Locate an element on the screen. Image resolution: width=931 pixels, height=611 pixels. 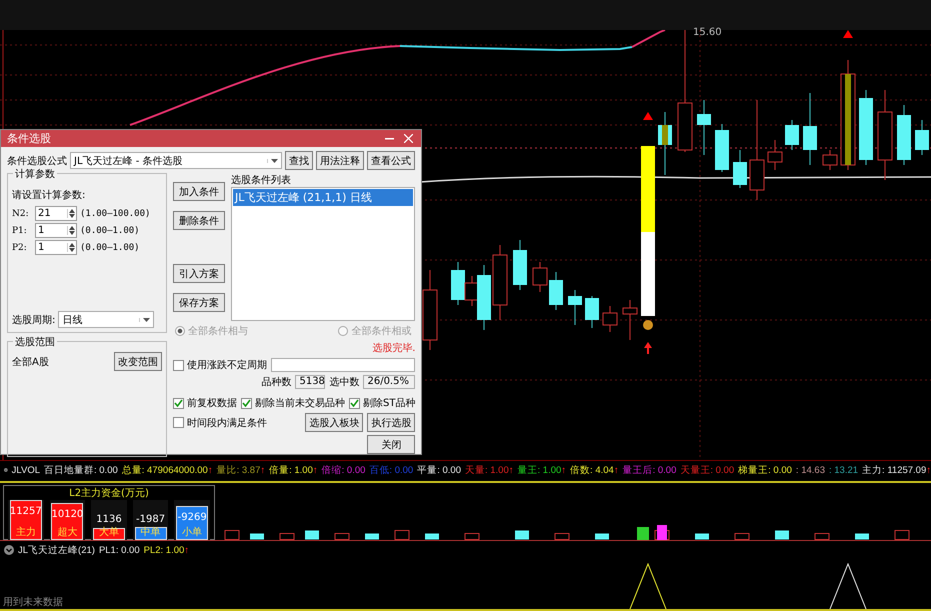
param-label: P1: is located at coordinates (20, 231).